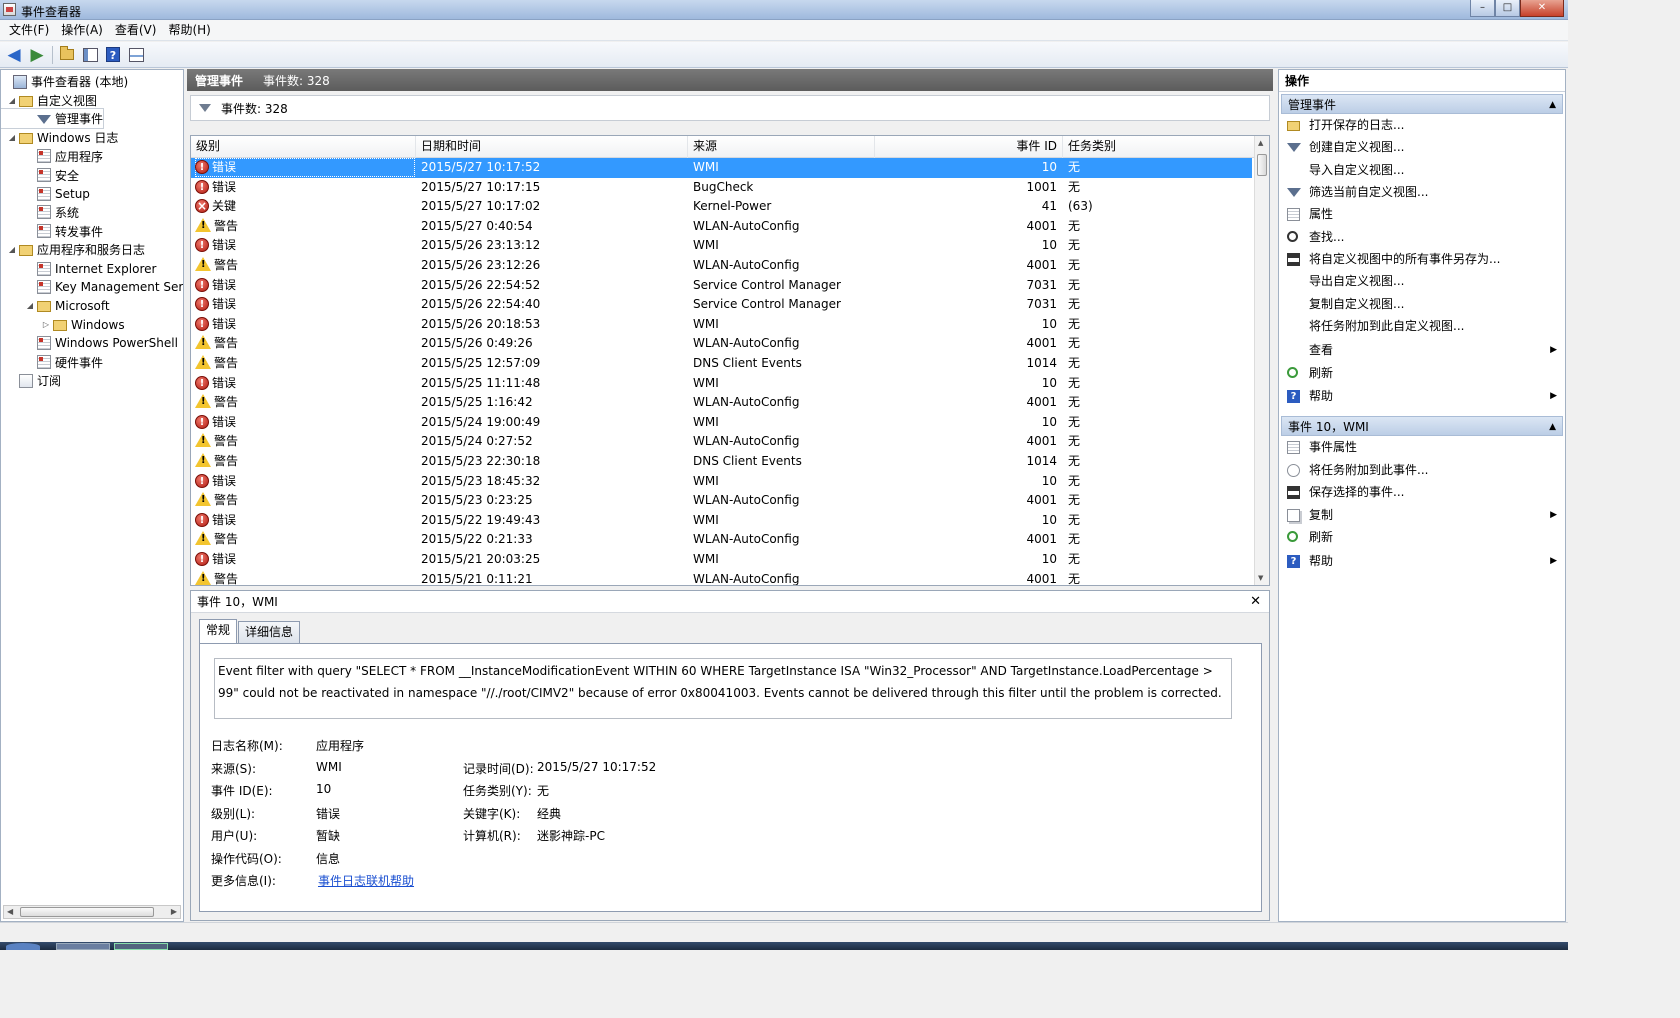 The image size is (1680, 1018). What do you see at coordinates (721, 325) in the screenshot?
I see `table-row: 错误 2015/5/26 20:18:53 WMI 10 无` at bounding box center [721, 325].